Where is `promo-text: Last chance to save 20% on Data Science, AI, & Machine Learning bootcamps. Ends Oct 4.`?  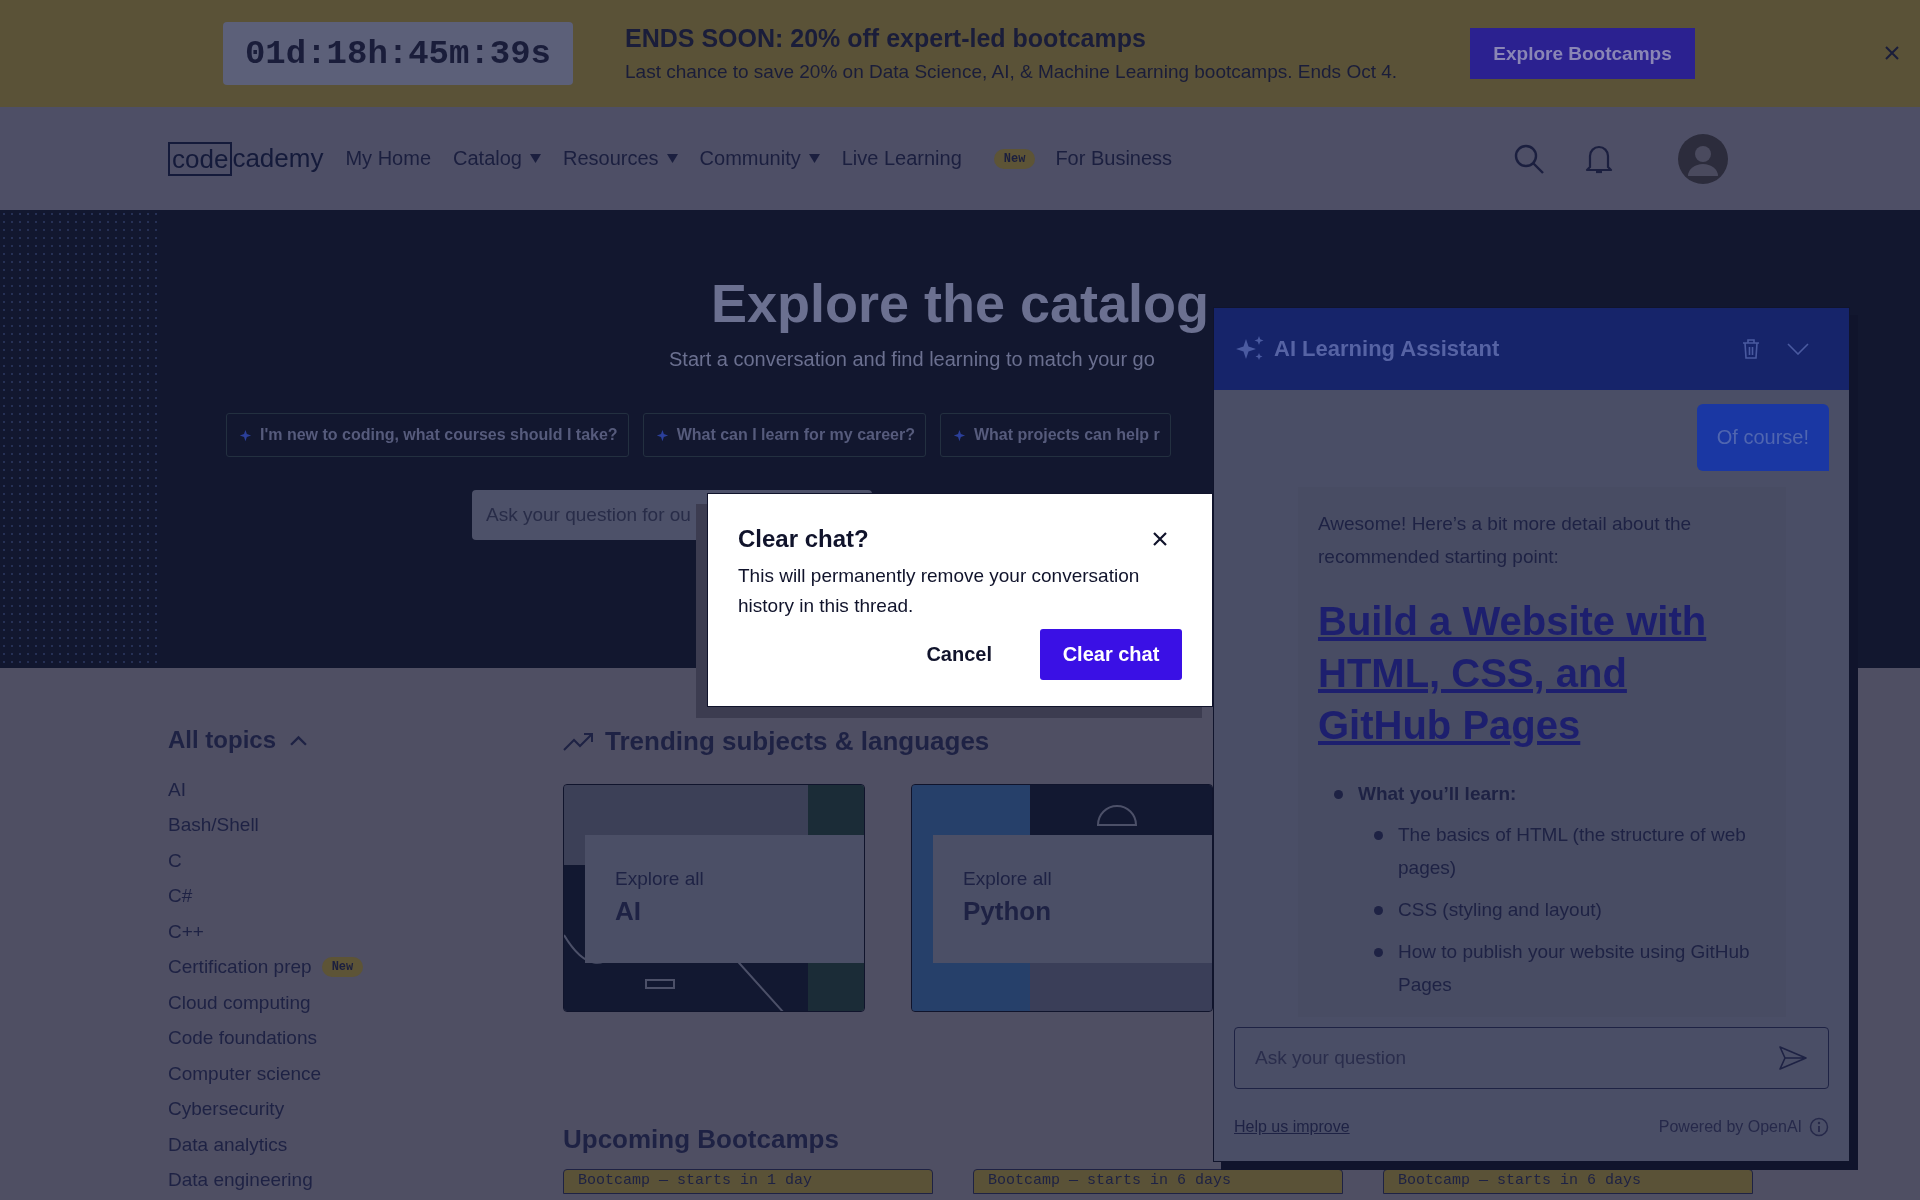
promo-text: Last chance to save 20% on Data Science, AI, & Machine Learning bootcamps. Ends Oct 4. is located at coordinates (1012, 72).